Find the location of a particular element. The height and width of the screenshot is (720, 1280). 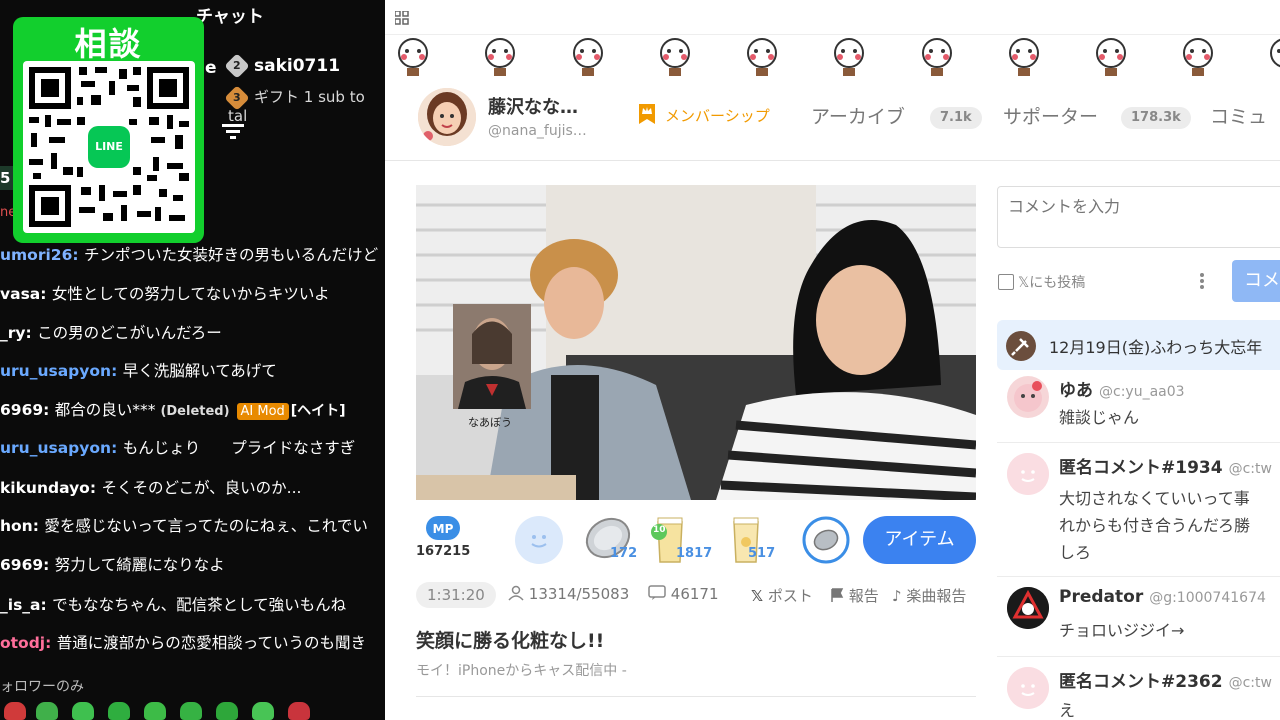

live-title: 笑顔に勝る化粧なし!! is located at coordinates (510, 641).